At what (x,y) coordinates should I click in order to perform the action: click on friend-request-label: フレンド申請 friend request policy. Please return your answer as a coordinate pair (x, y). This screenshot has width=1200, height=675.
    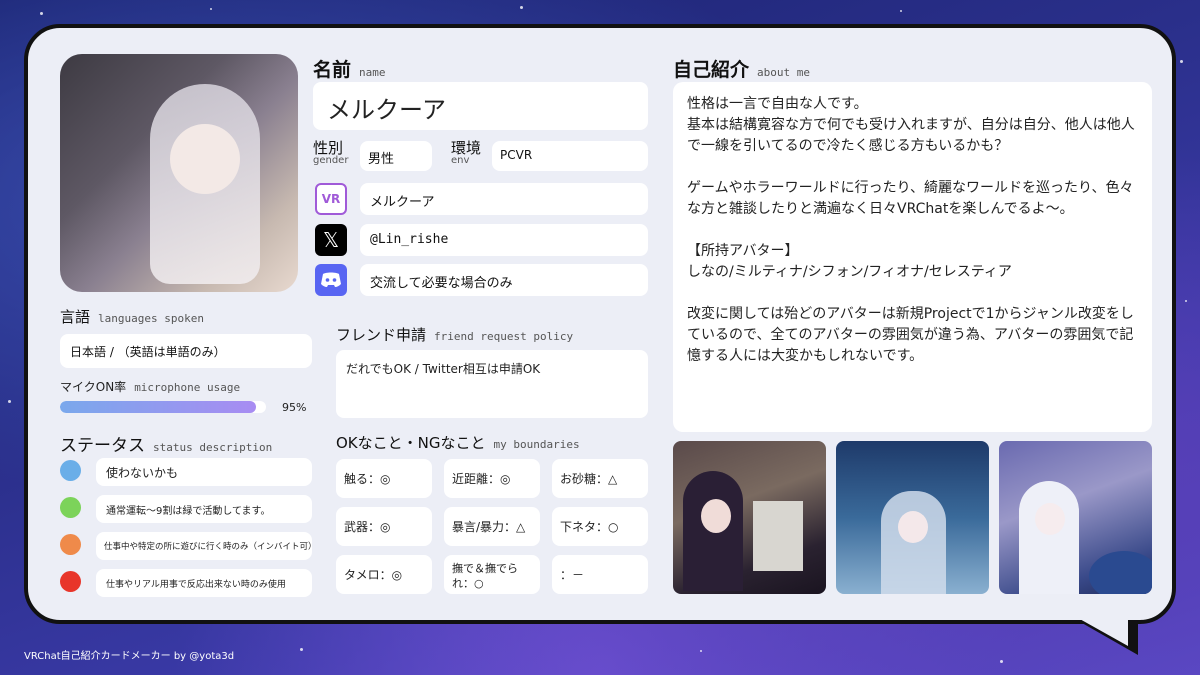
    Looking at the image, I should click on (455, 335).